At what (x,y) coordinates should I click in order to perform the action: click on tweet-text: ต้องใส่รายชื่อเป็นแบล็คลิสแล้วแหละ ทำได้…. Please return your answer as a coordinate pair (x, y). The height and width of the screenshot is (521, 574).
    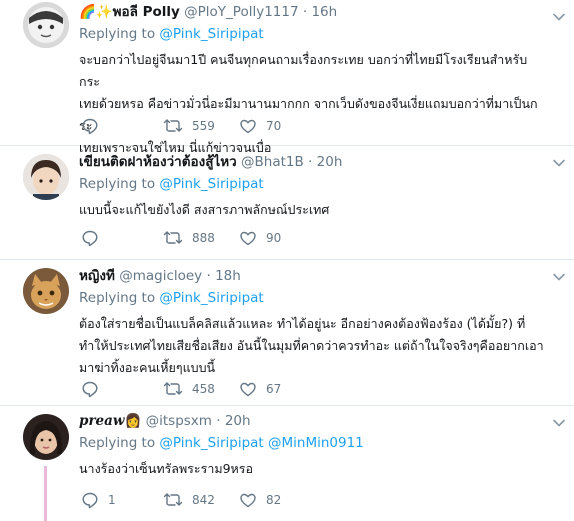
    Looking at the image, I should click on (313, 346).